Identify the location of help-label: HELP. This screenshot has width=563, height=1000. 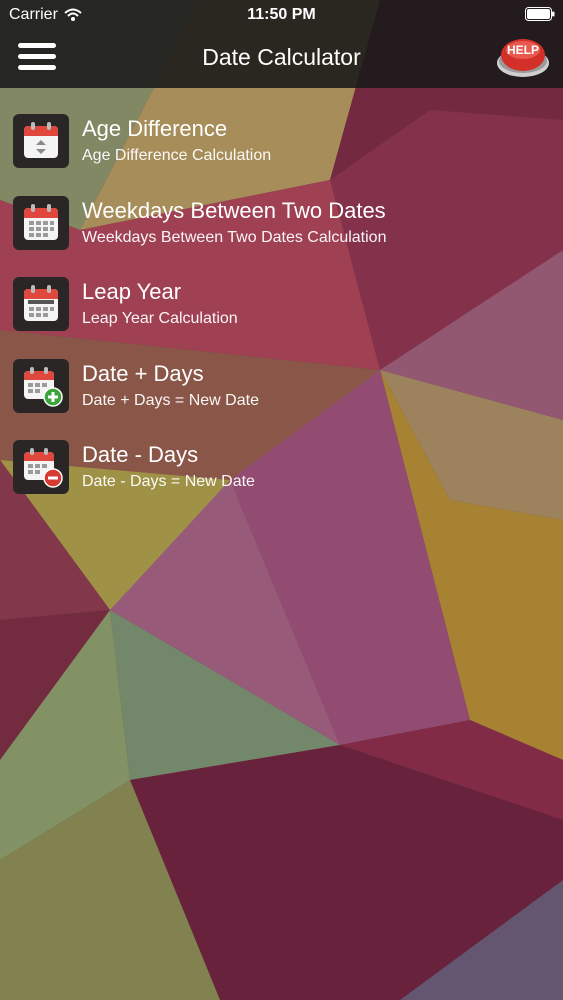
(523, 50).